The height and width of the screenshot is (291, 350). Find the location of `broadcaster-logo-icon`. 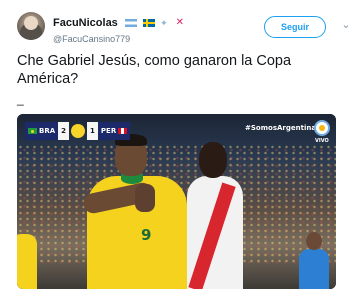

broadcaster-logo-icon is located at coordinates (322, 128).